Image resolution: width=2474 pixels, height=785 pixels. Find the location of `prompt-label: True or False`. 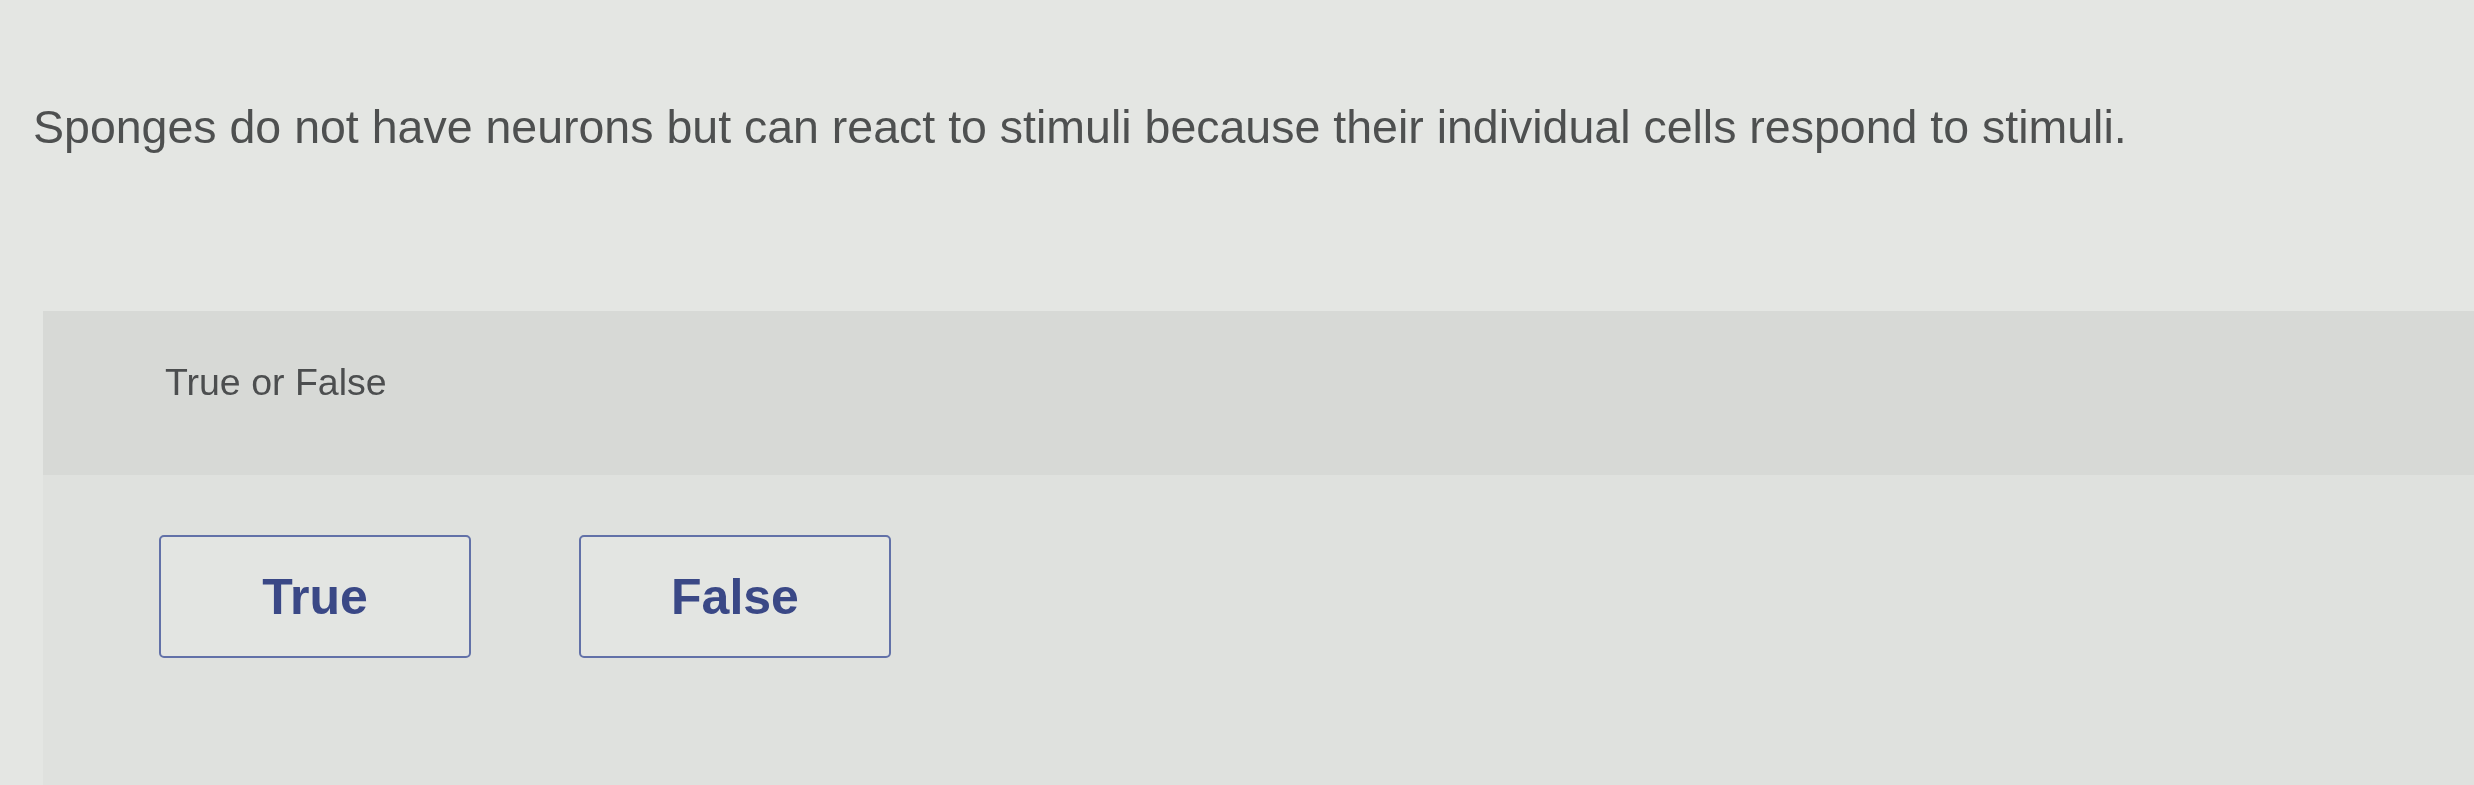

prompt-label: True or False is located at coordinates (276, 382).